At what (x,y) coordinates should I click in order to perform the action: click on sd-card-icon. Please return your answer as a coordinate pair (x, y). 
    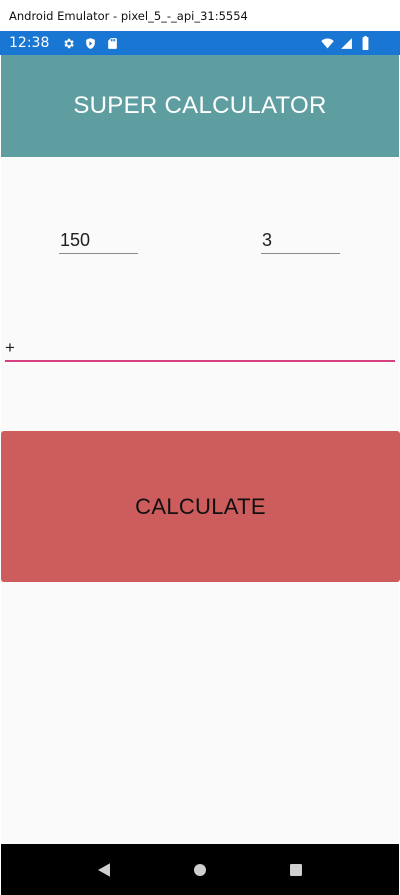
    Looking at the image, I should click on (112, 43).